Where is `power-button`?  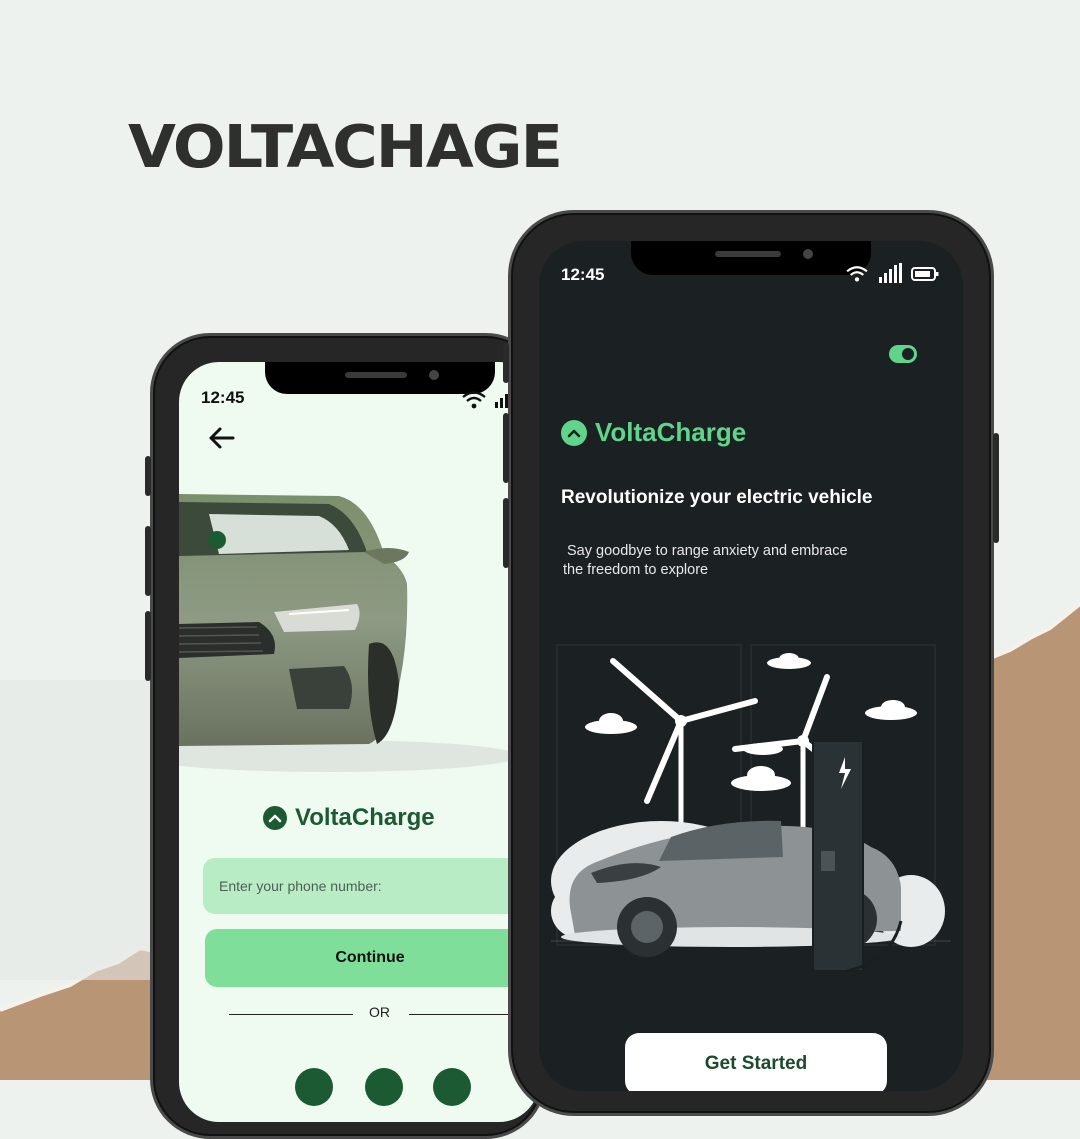
power-button is located at coordinates (996, 488).